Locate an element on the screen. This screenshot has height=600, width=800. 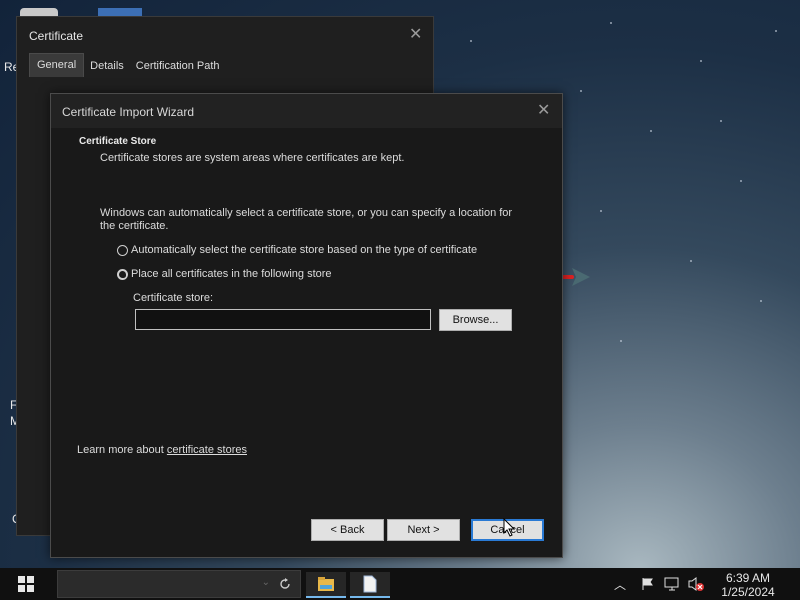
document-taskbar-button is located at coordinates (370, 585).